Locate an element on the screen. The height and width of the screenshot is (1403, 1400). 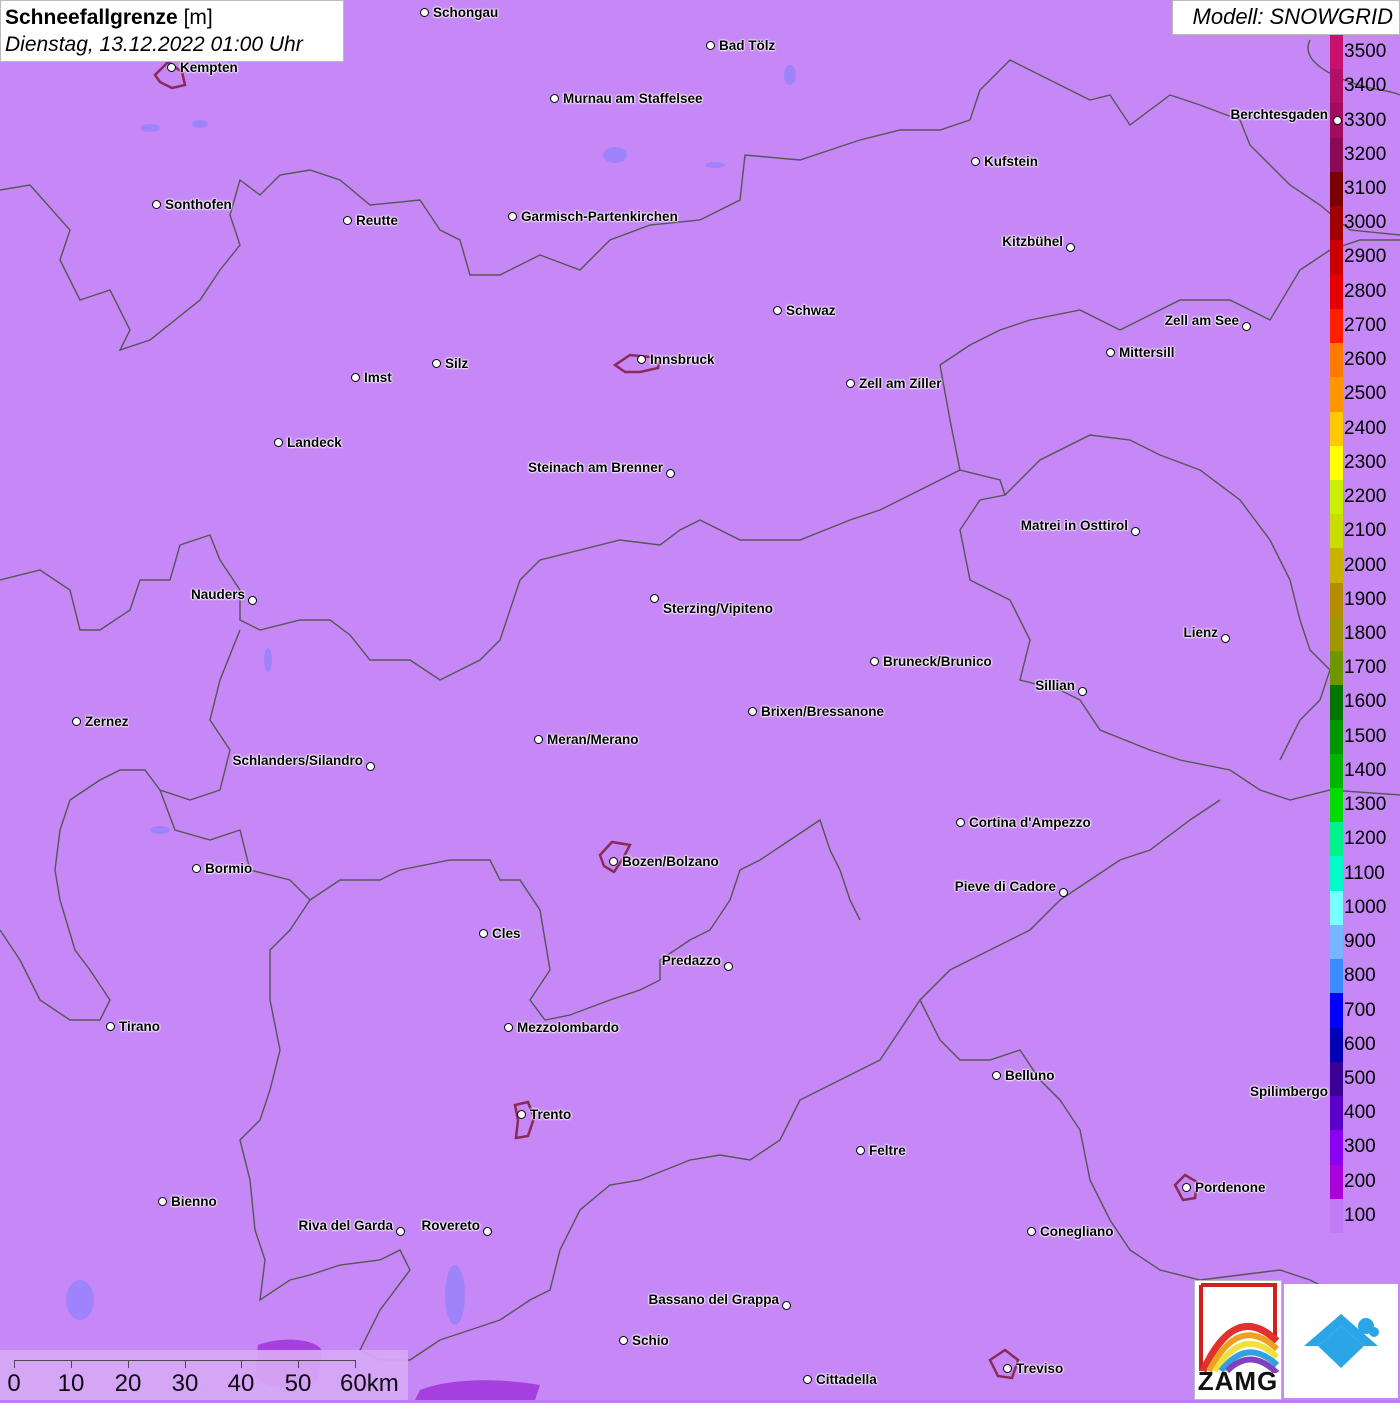
city-label: Trento is located at coordinates (550, 1115).